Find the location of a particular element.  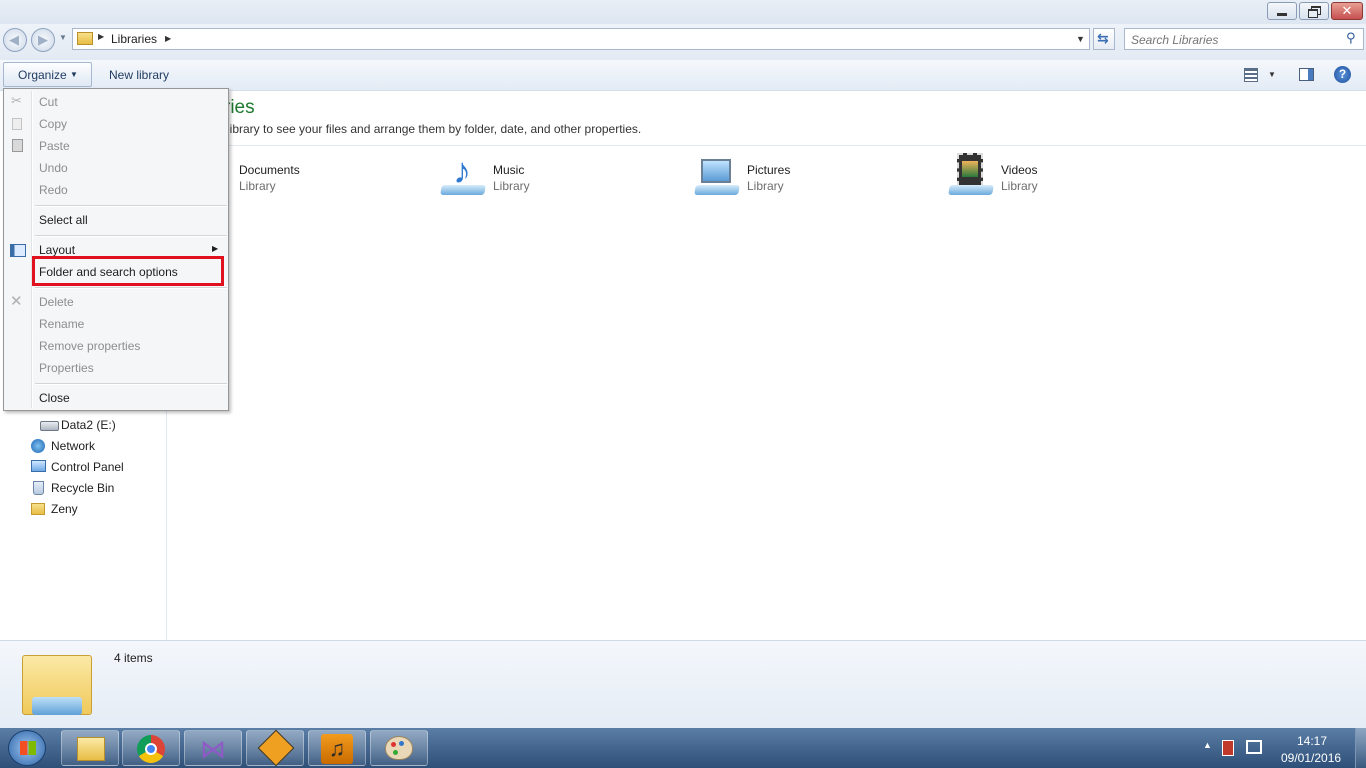

address-segment-chevron-icon: ▶ is located at coordinates (168, 38).